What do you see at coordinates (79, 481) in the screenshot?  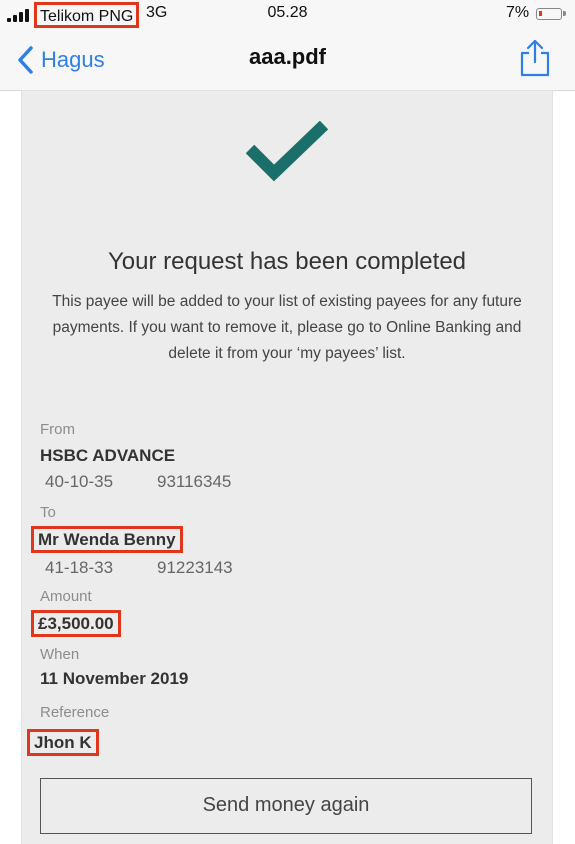 I see `from-sort-code: 40-10-35` at bounding box center [79, 481].